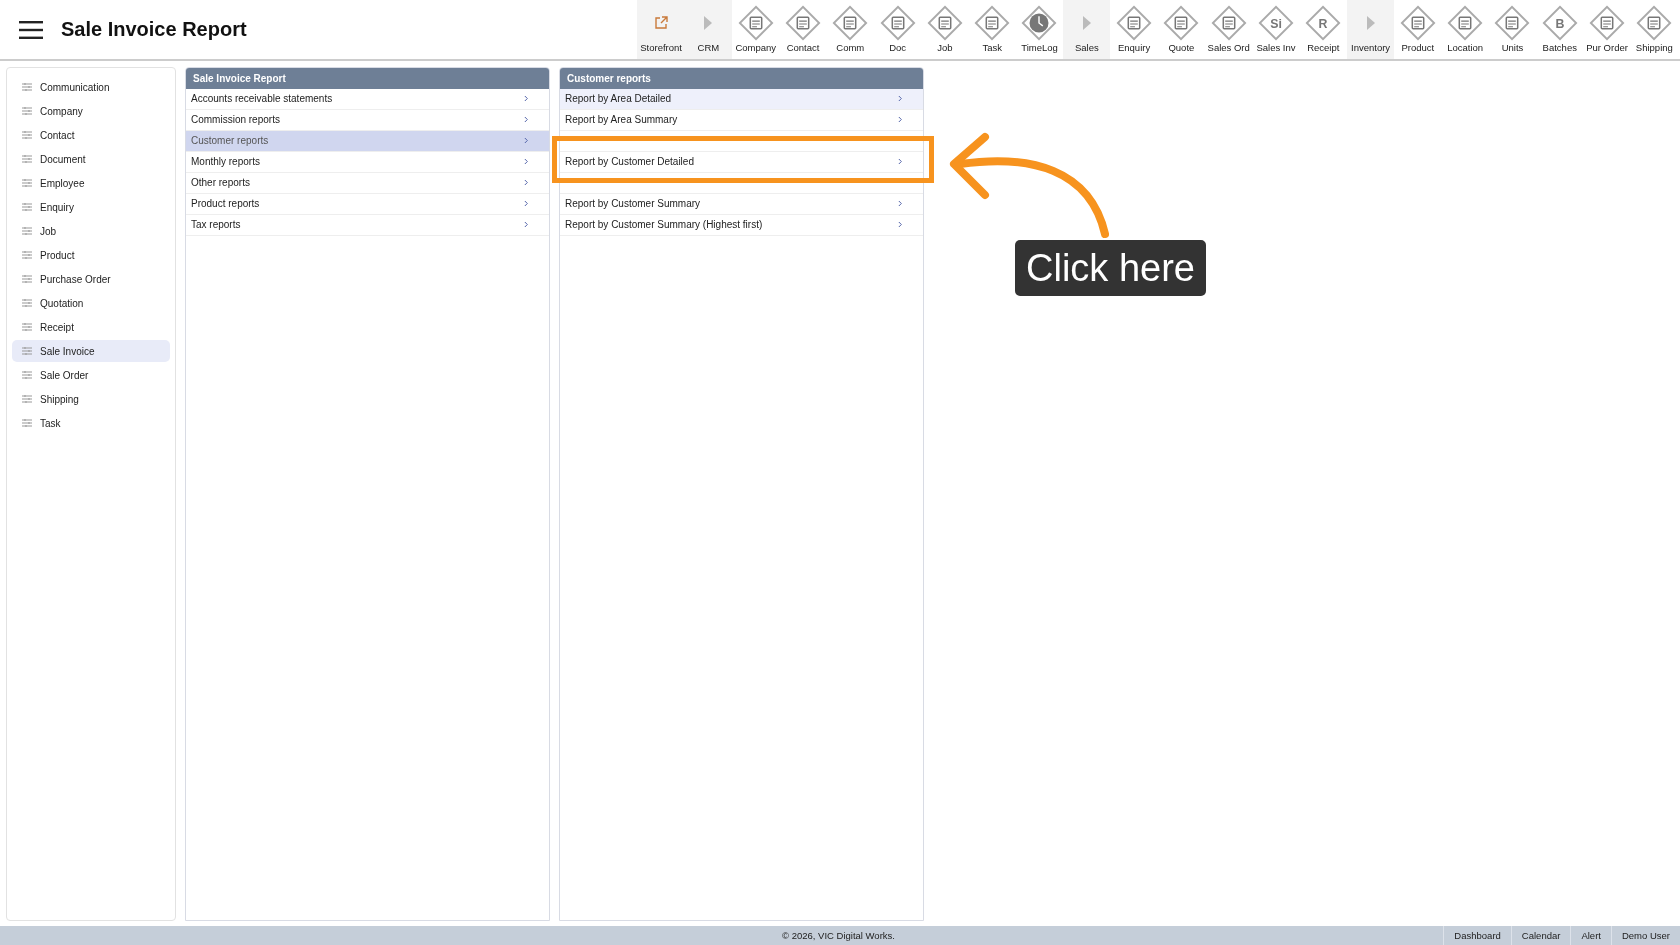 Image resolution: width=1680 pixels, height=945 pixels. I want to click on toolbar-button: Storefront, so click(661, 29).